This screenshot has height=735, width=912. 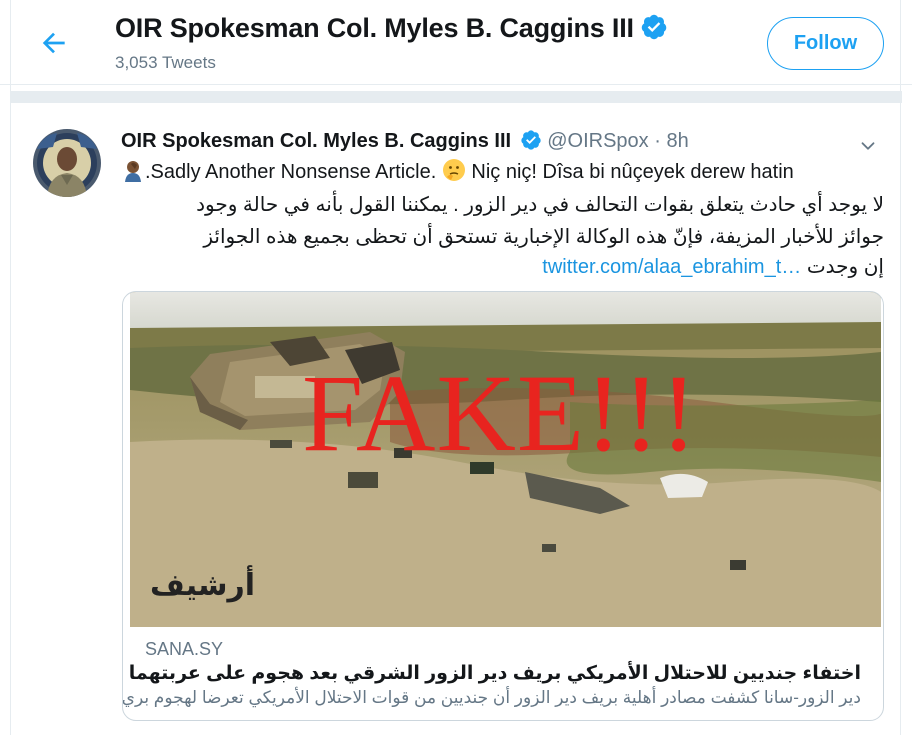 I want to click on tweet-text-arabic-end: إن وجدت, so click(x=845, y=267).